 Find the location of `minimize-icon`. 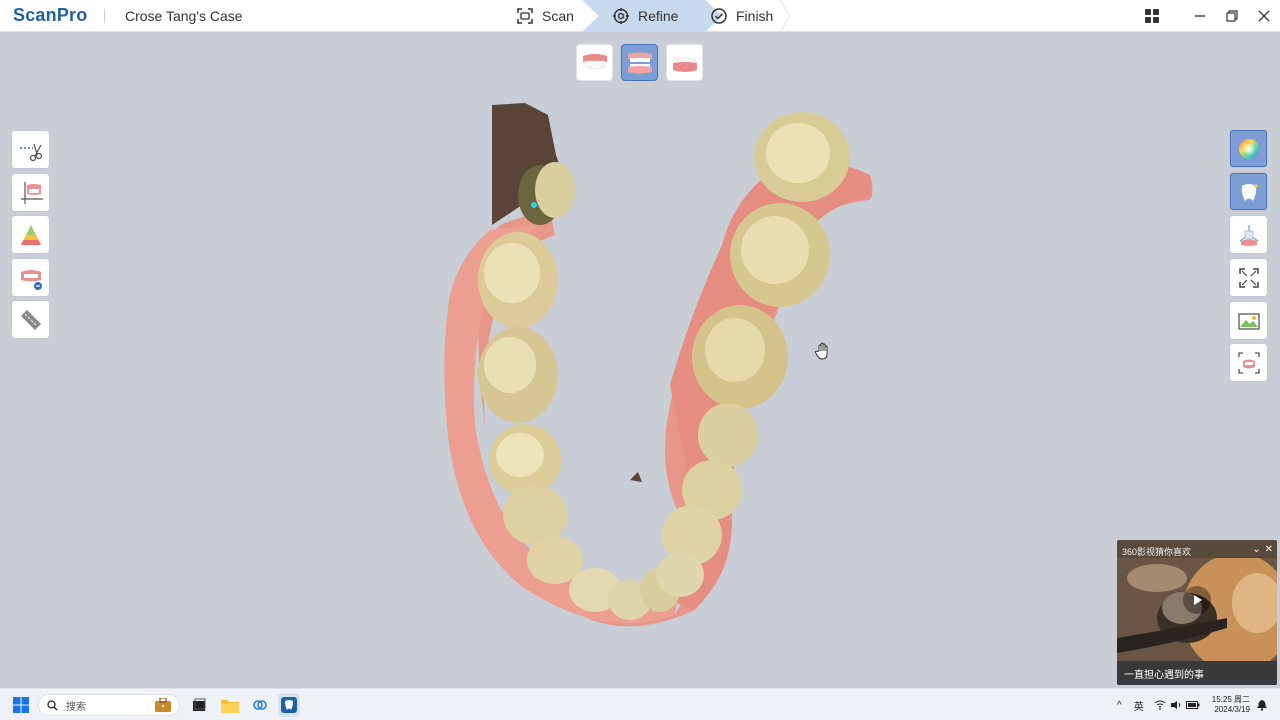

minimize-icon is located at coordinates (1200, 16).